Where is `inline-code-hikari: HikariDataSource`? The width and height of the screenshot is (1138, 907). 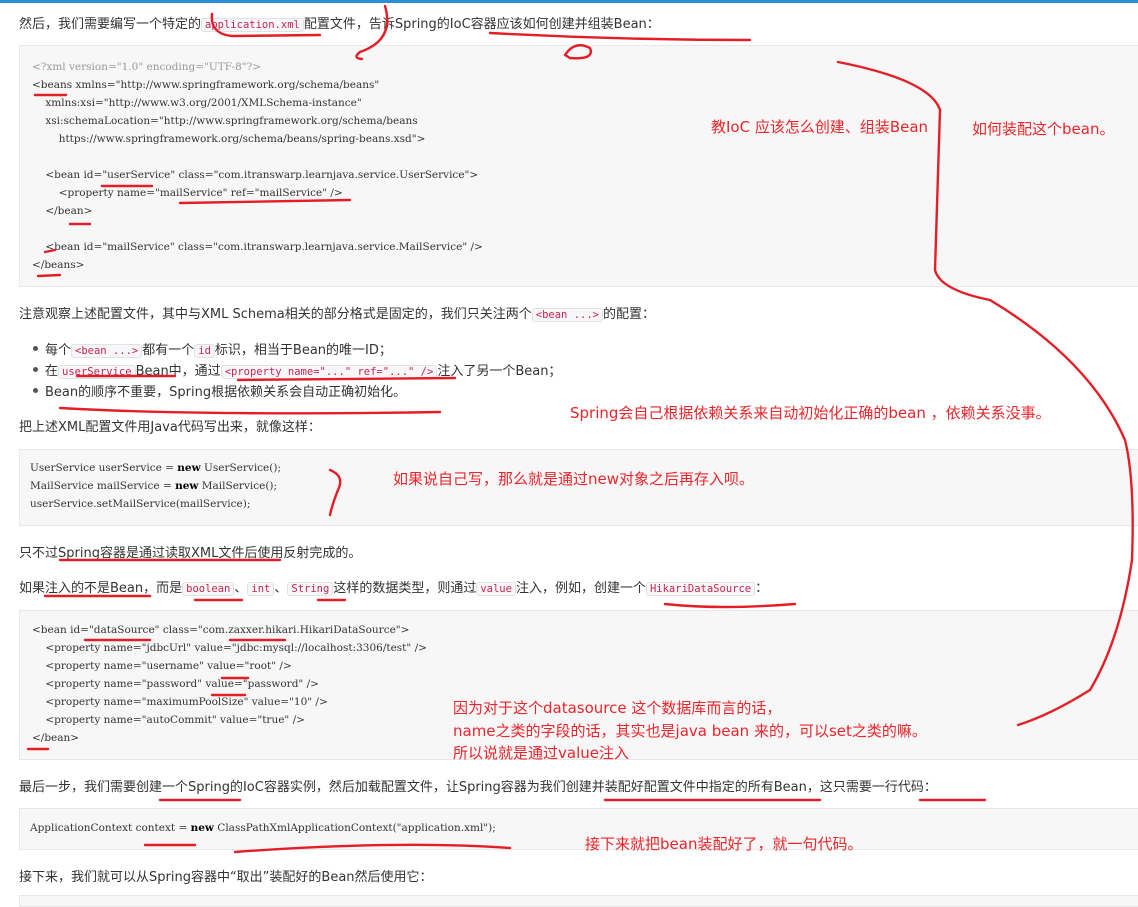 inline-code-hikari: HikariDataSource is located at coordinates (700, 589).